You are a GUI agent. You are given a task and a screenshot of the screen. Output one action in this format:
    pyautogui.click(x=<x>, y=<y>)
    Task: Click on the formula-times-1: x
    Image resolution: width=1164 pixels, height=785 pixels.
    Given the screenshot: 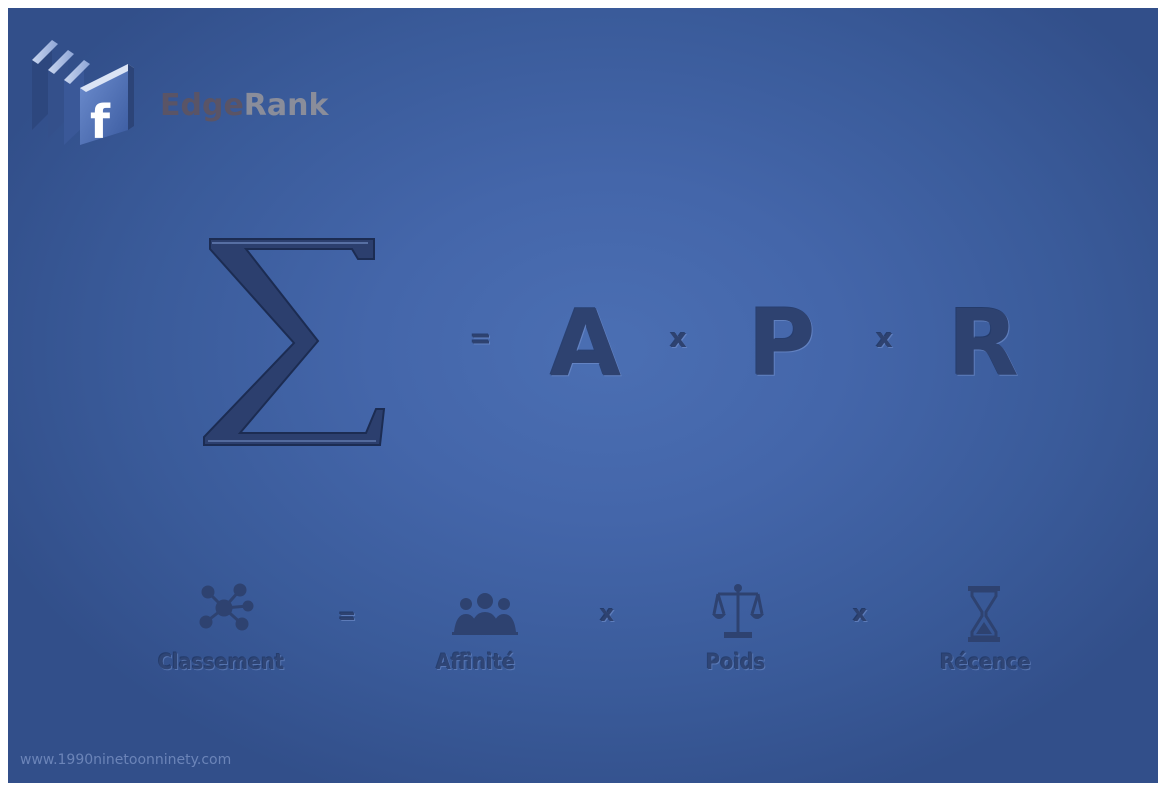 What is the action you would take?
    pyautogui.click(x=678, y=339)
    